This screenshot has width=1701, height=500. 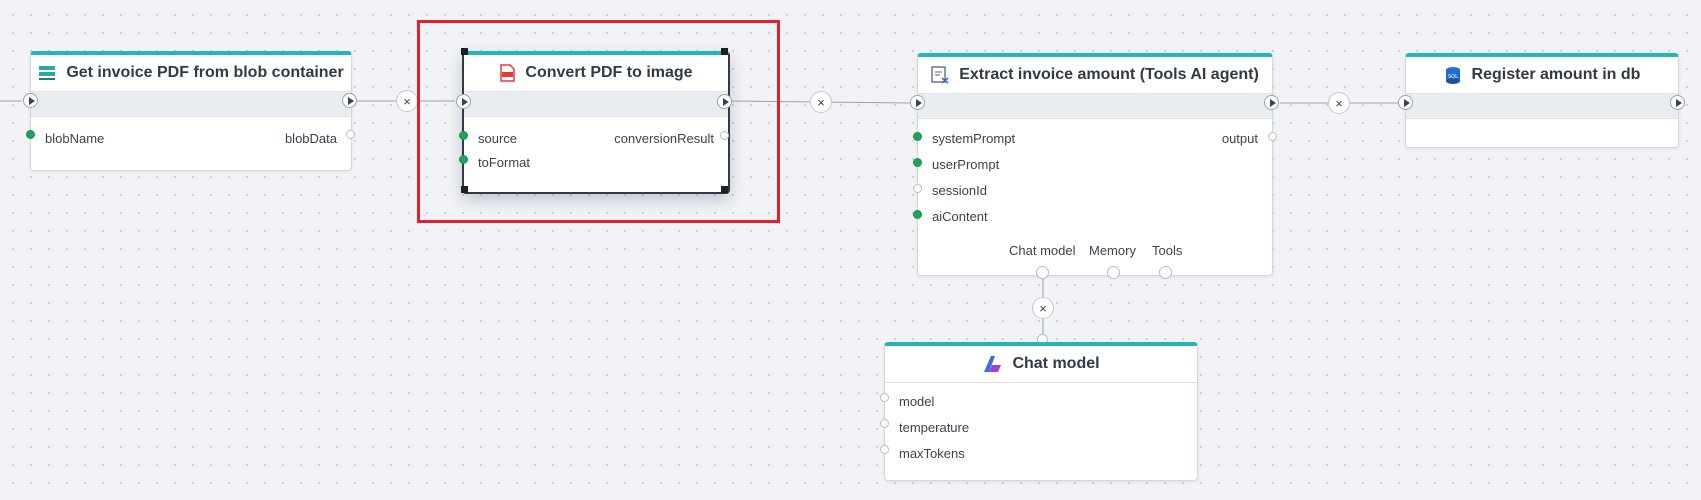 I want to click on ai-agent-icon, so click(x=940, y=75).